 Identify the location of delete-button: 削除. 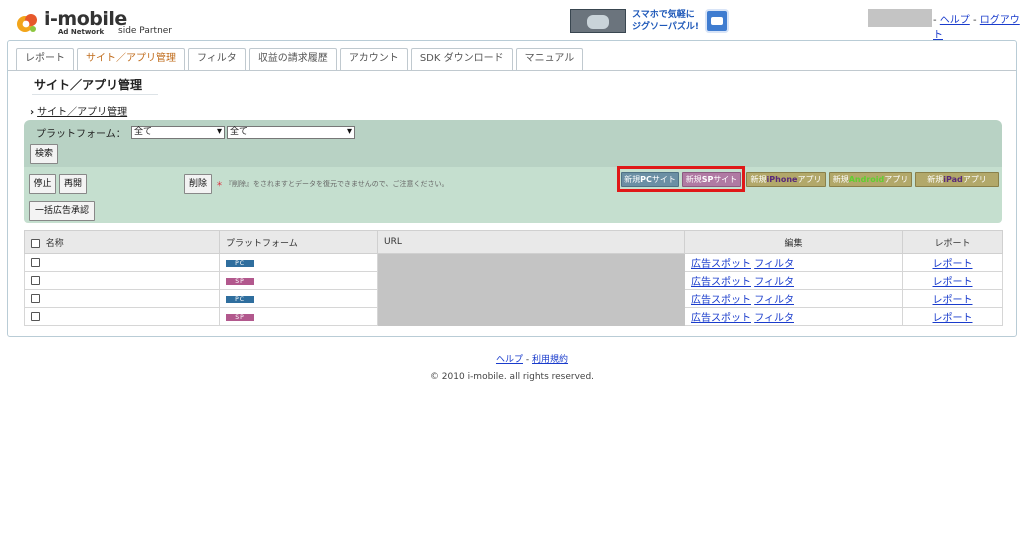
(198, 184).